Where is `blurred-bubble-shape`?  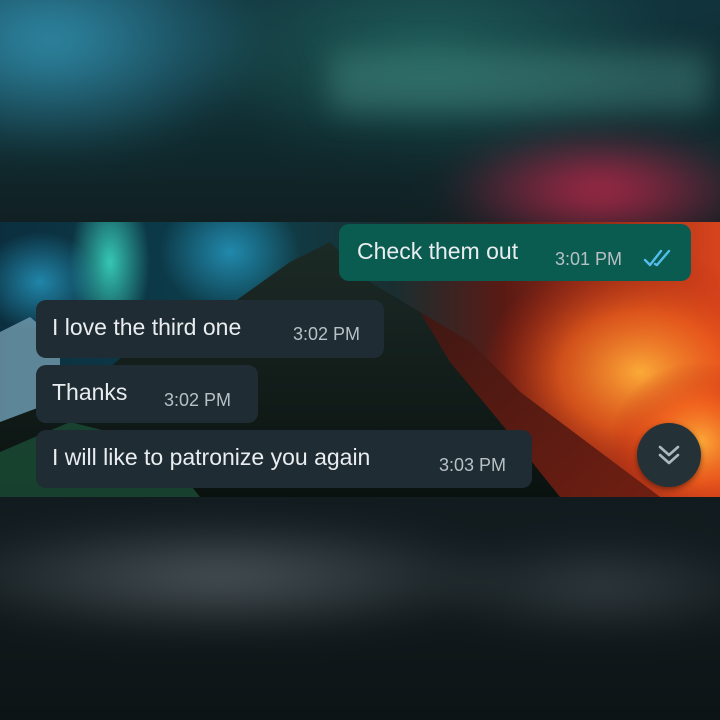
blurred-bubble-shape is located at coordinates (520, 82).